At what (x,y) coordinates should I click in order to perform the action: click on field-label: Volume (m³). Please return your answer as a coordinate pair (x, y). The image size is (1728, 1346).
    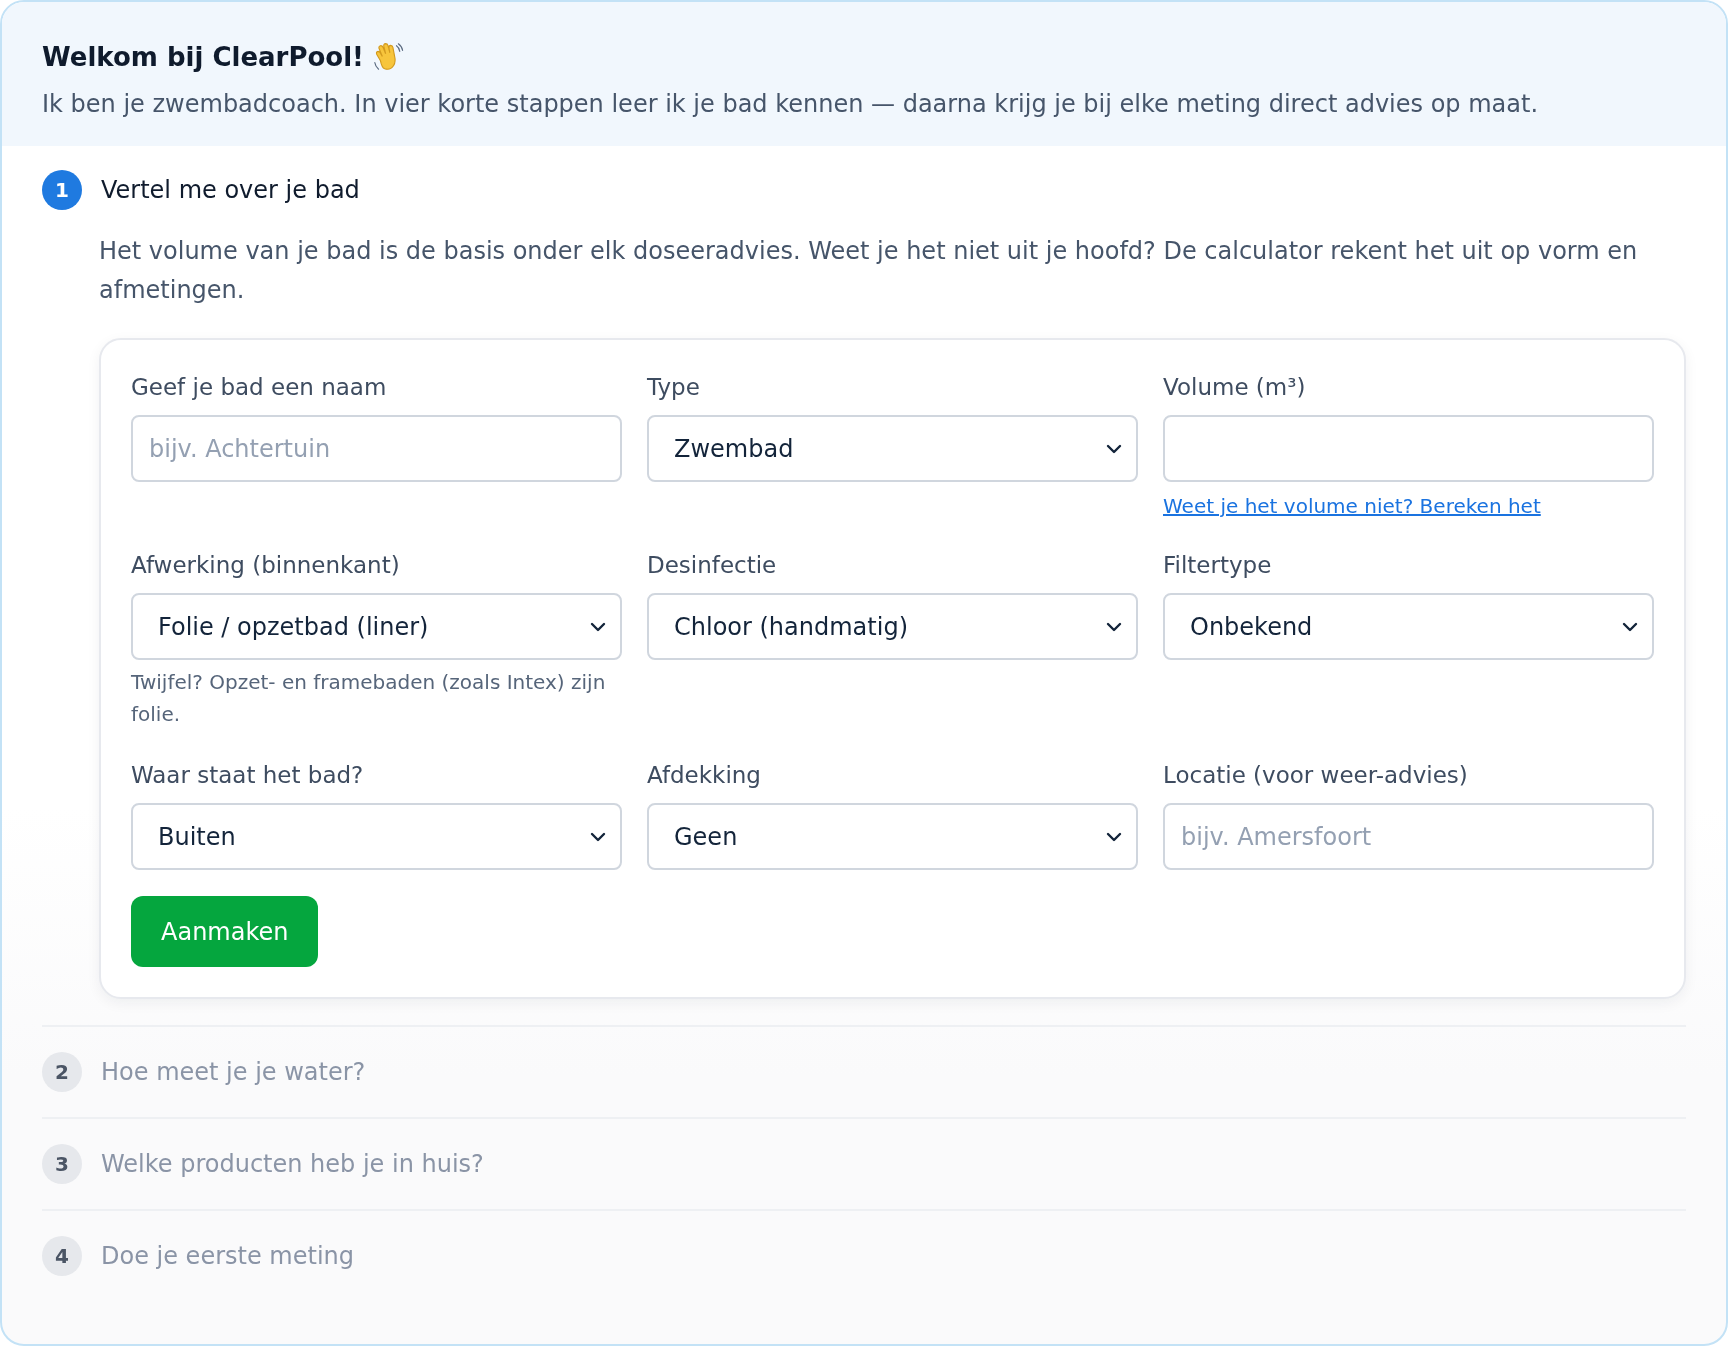
    Looking at the image, I should click on (1235, 387).